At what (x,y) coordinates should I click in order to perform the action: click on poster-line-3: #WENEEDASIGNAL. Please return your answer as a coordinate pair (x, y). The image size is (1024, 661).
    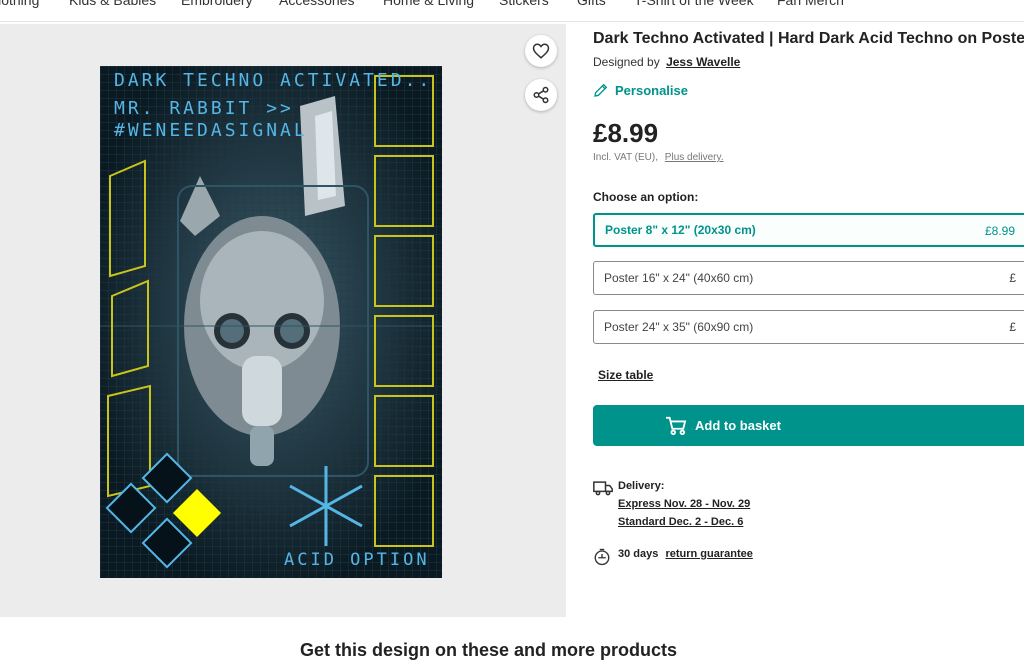
    Looking at the image, I should click on (211, 130).